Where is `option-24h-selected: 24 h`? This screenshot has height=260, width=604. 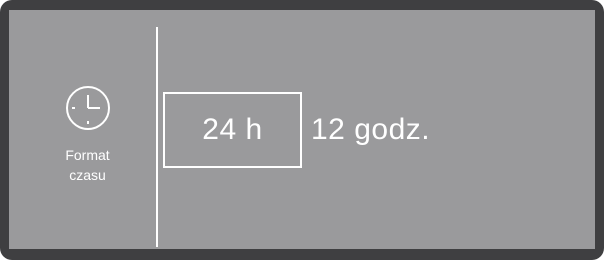 option-24h-selected: 24 h is located at coordinates (232, 130).